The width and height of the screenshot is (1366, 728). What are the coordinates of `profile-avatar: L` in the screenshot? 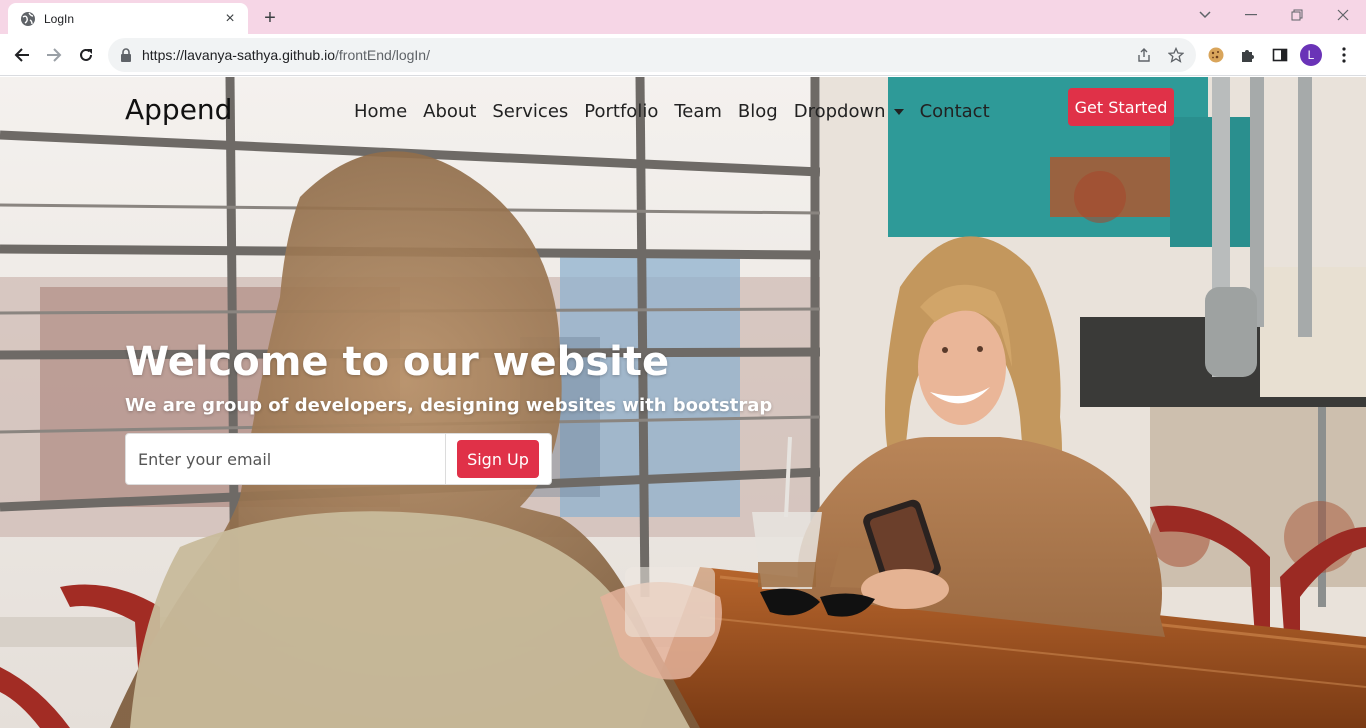 It's located at (1311, 55).